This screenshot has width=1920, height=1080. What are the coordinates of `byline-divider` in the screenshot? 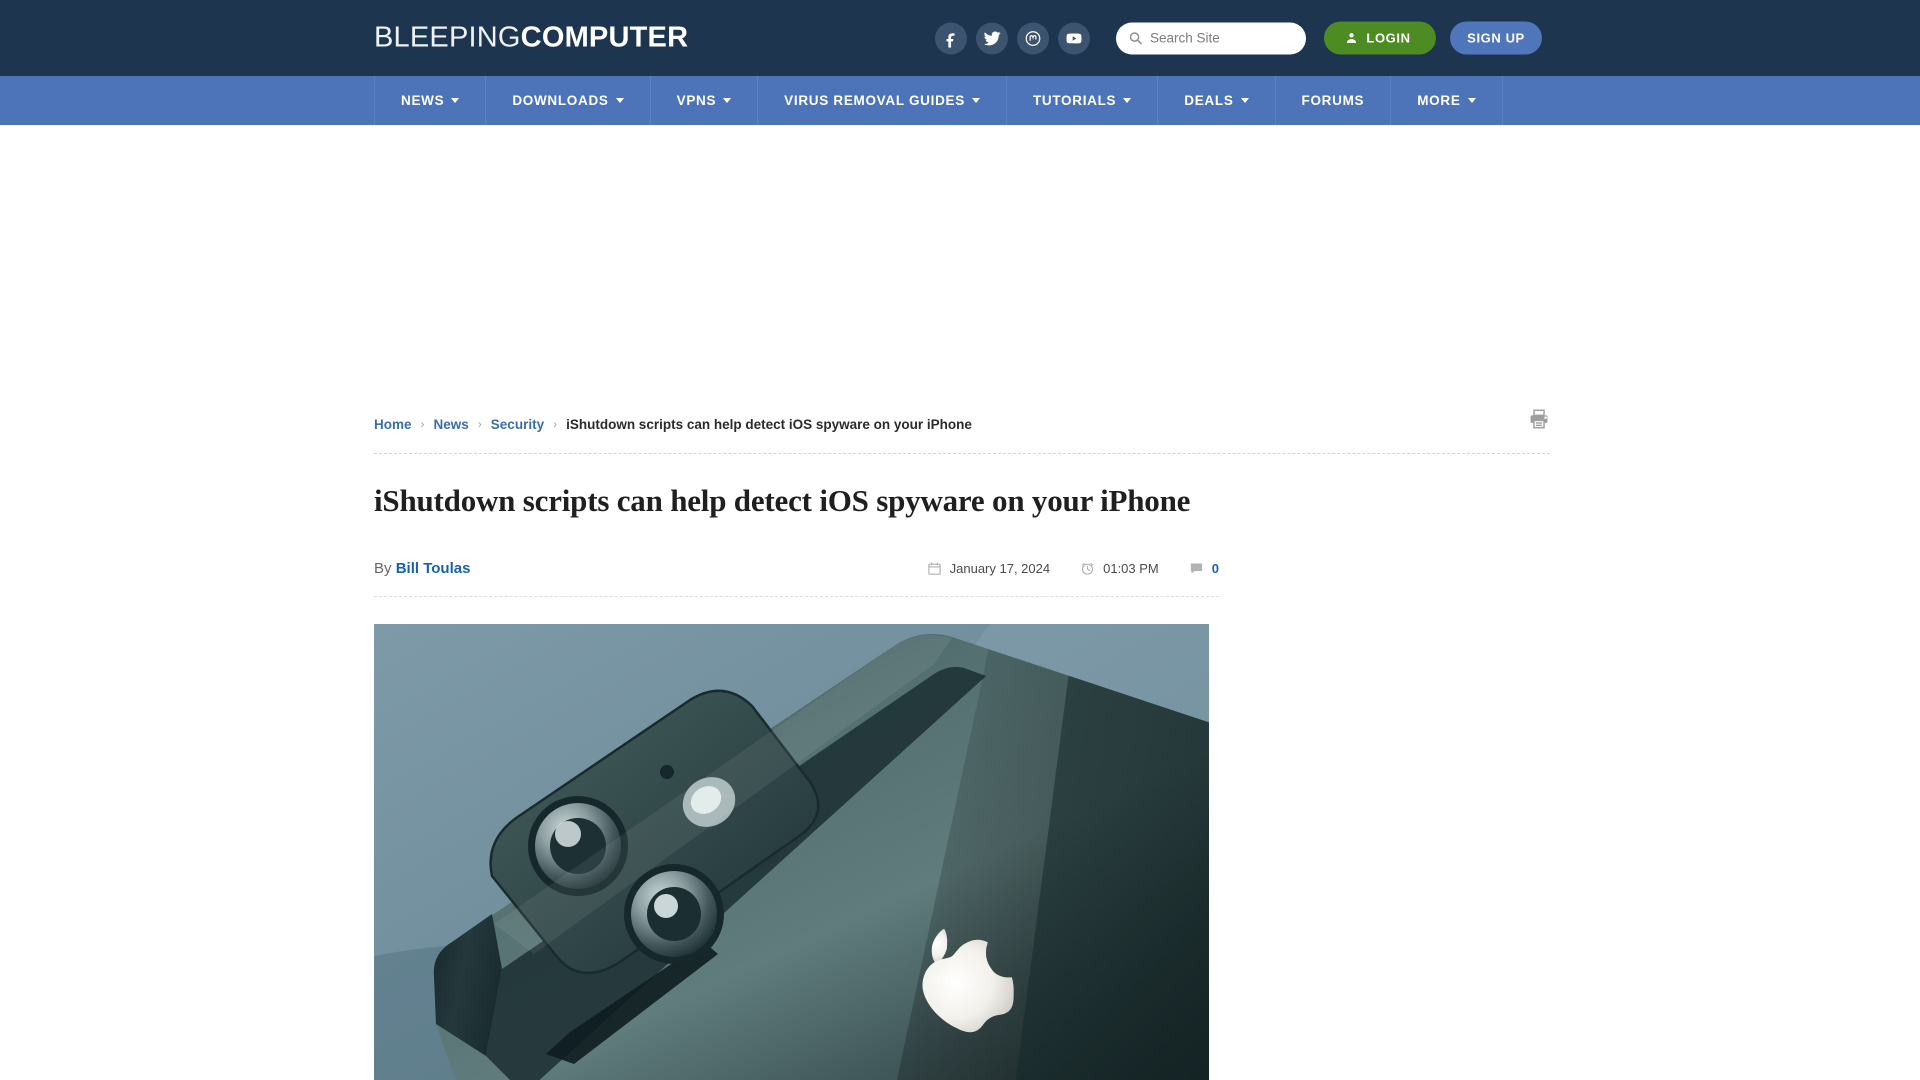 It's located at (796, 597).